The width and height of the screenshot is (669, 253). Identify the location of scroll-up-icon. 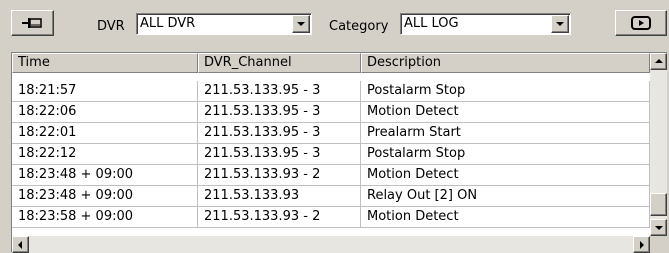
(658, 61).